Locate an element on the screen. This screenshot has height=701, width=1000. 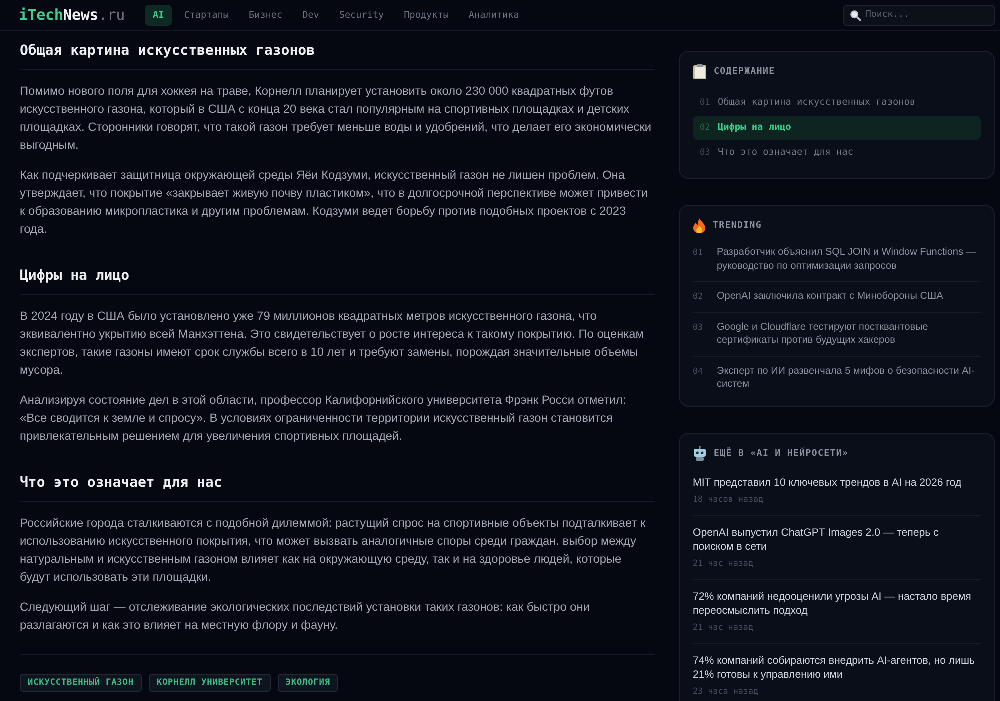
article-link: MIT представил 10 ключевых трендов в AI на 2026 год is located at coordinates (837, 483).